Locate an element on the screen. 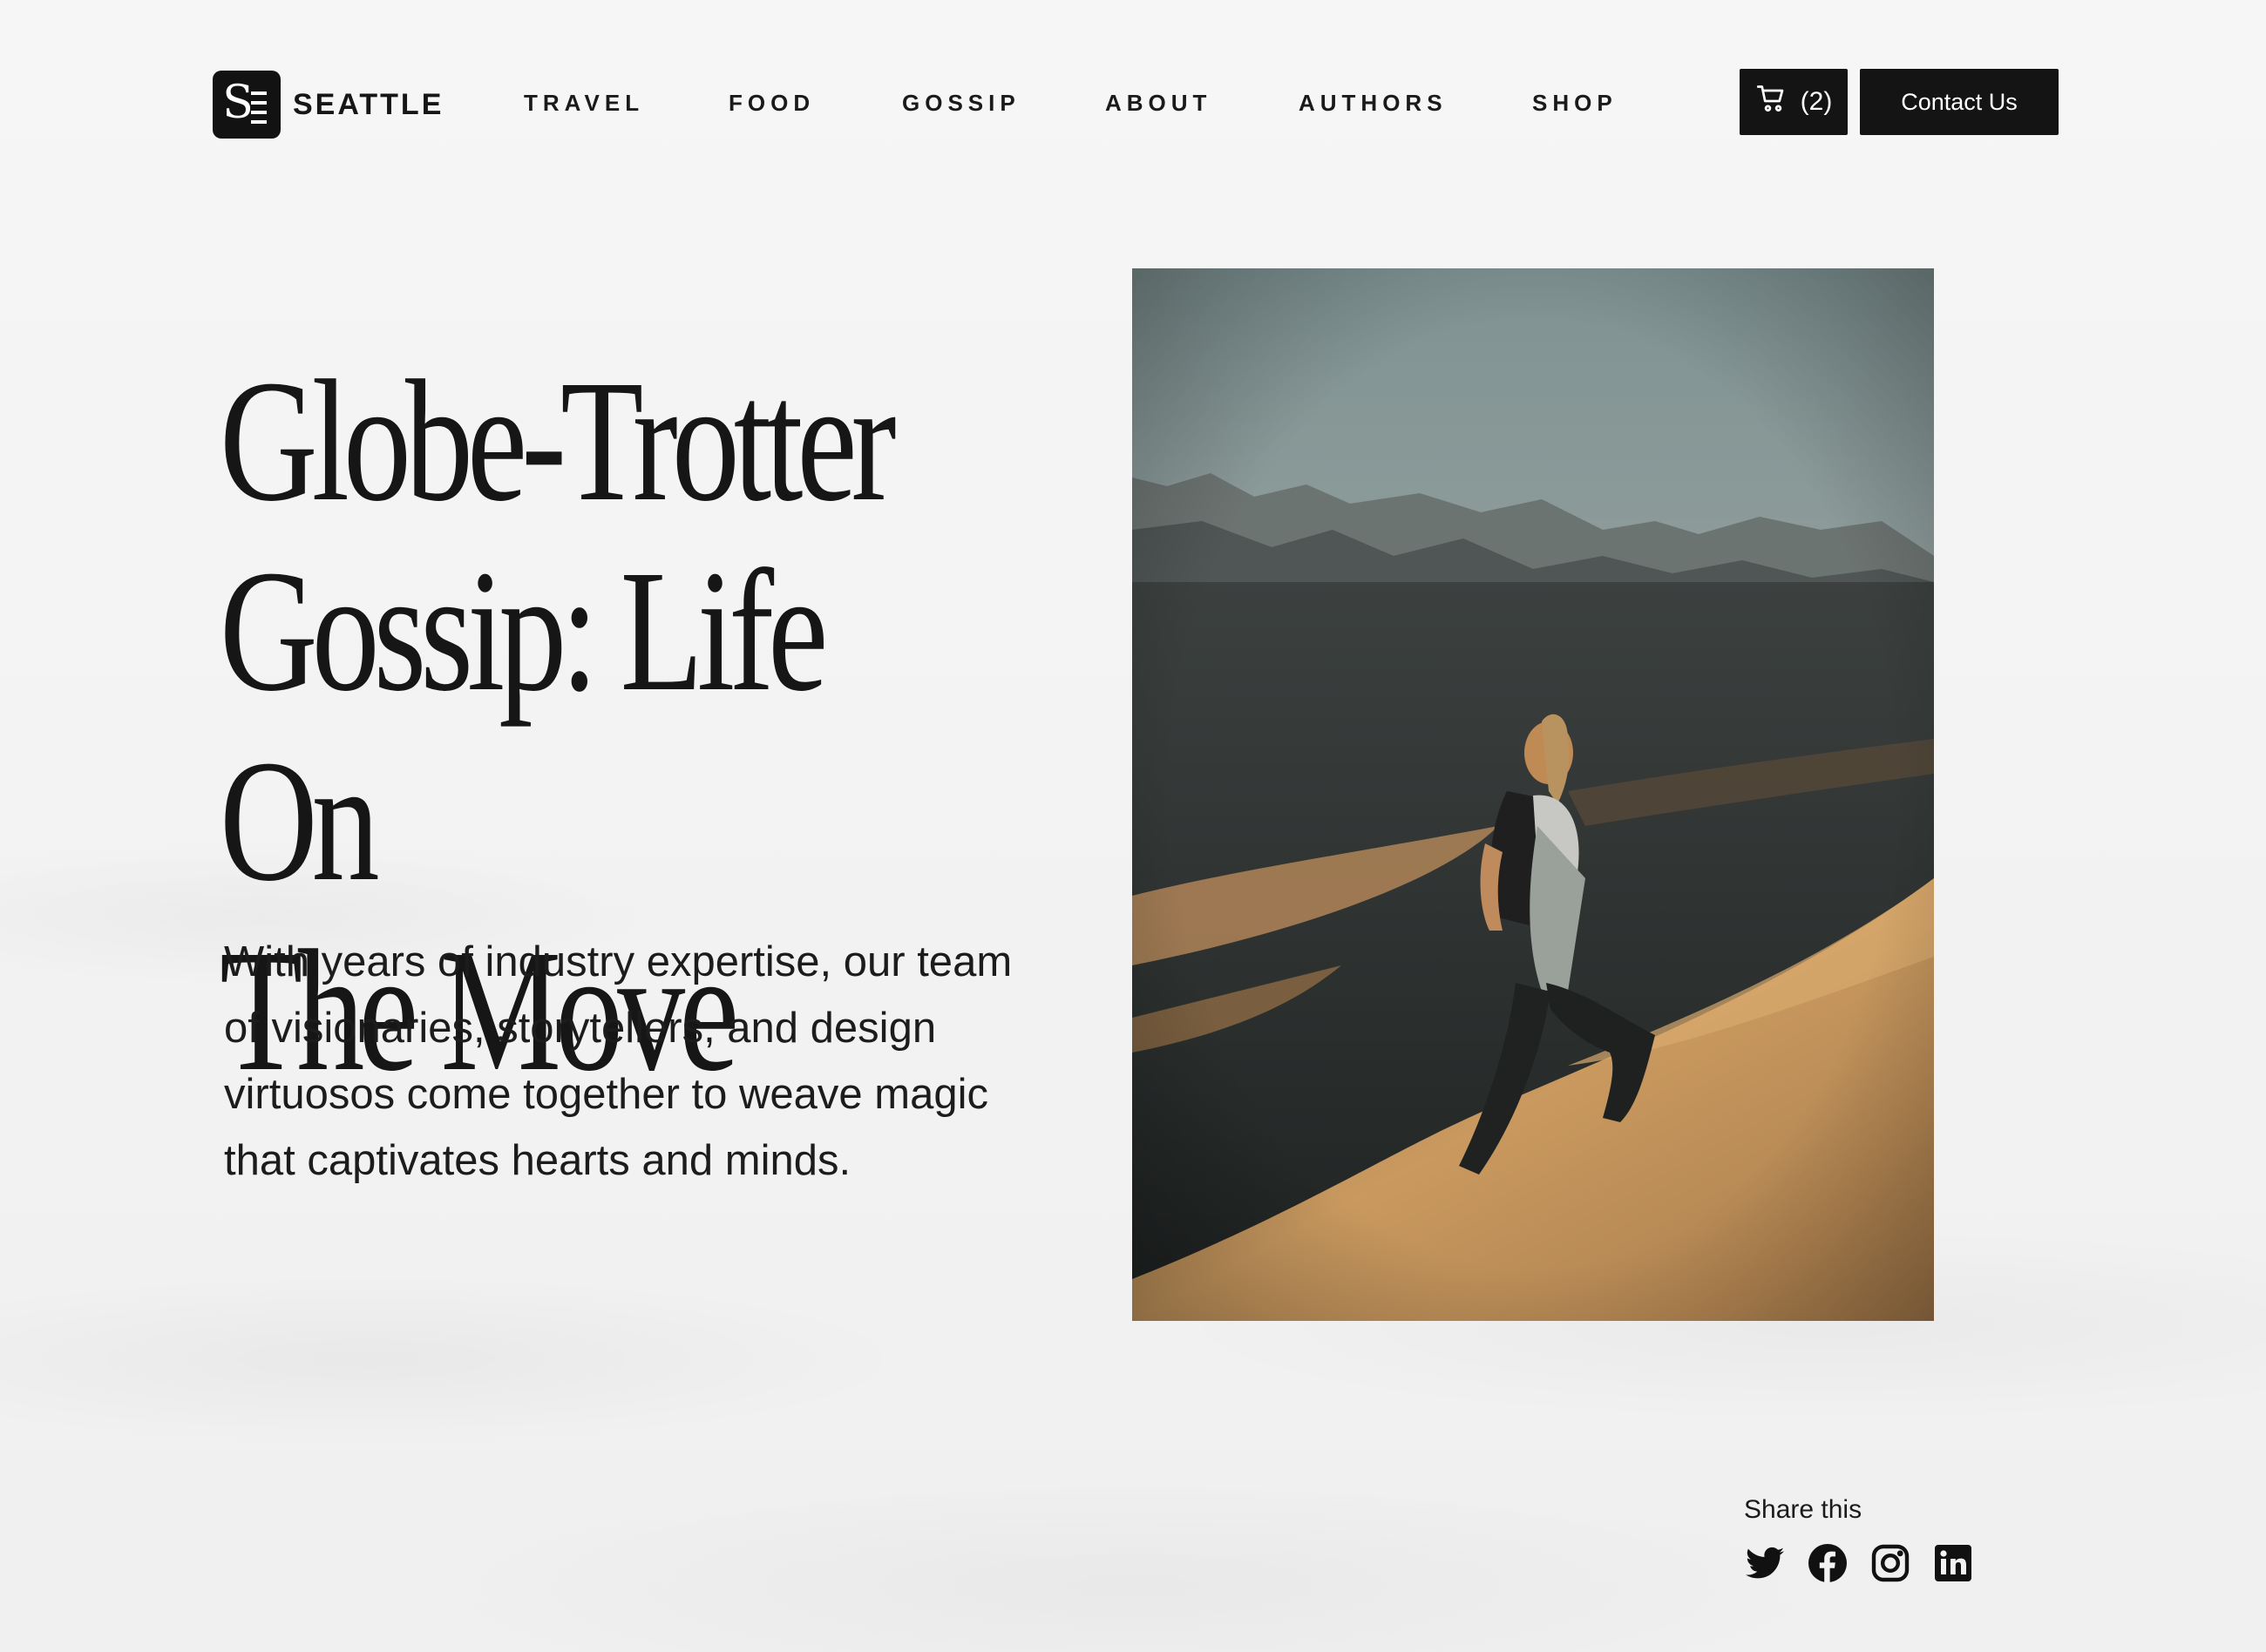  nav-item-food: FOOD is located at coordinates (772, 103).